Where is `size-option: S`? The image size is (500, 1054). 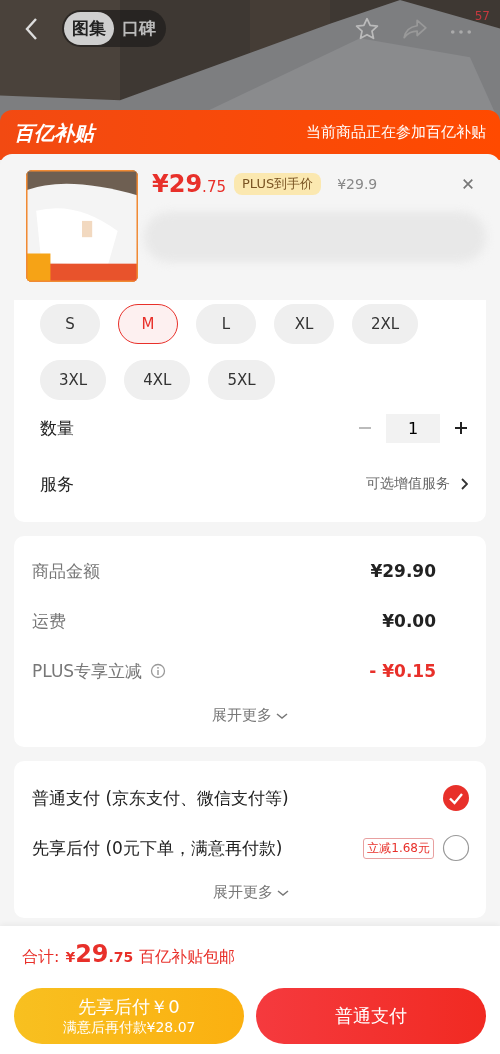
size-option: S is located at coordinates (70, 324).